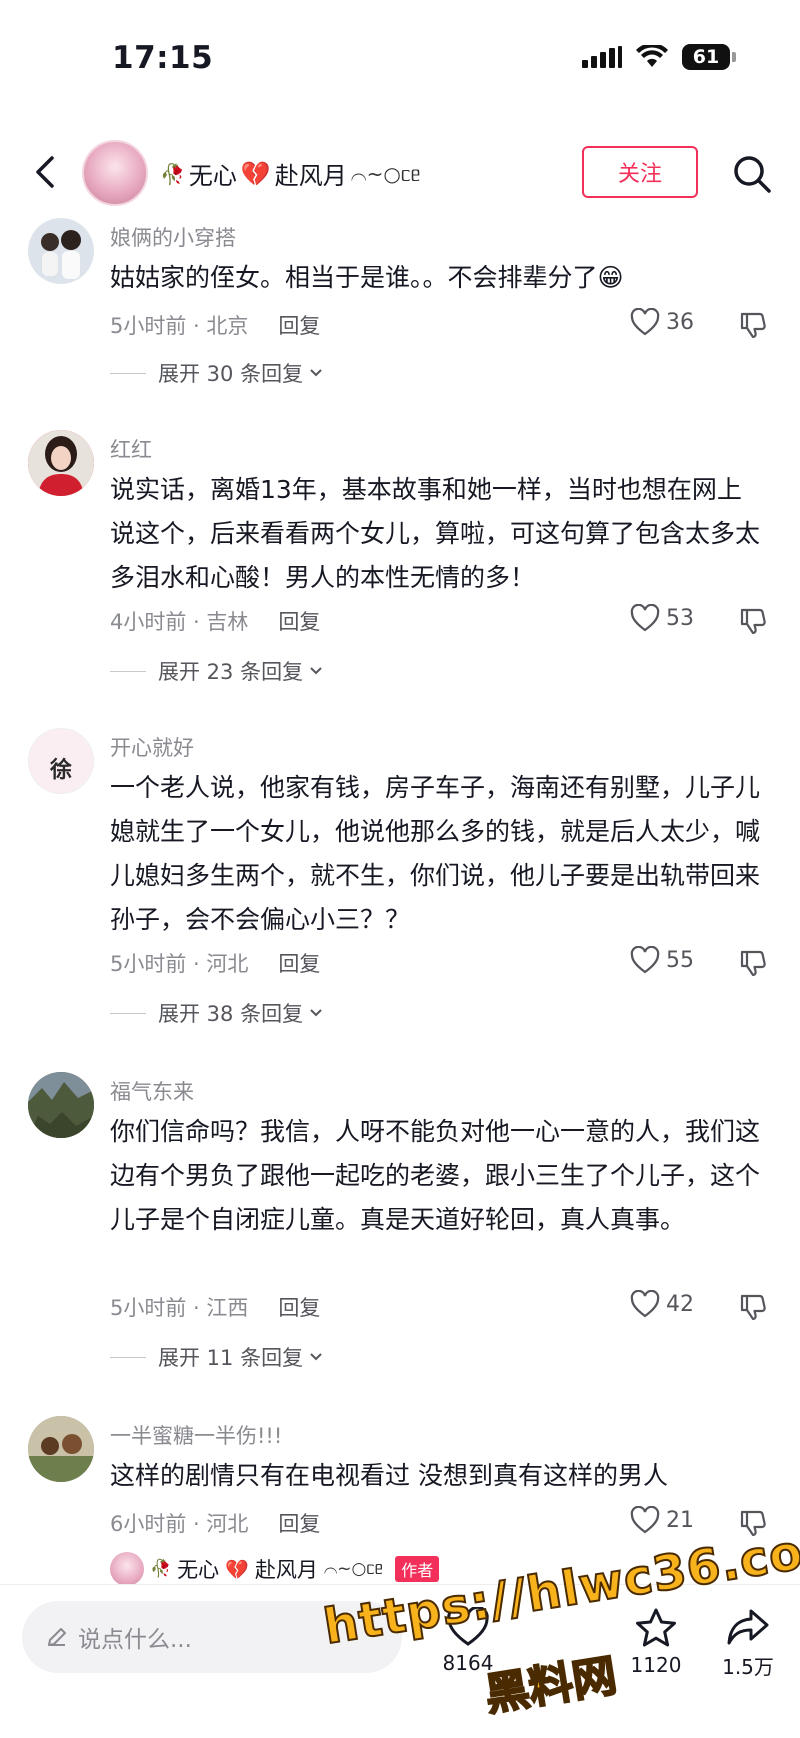 The width and height of the screenshot is (800, 1738). I want to click on commenter-avatar-text: 徐, so click(60, 770).